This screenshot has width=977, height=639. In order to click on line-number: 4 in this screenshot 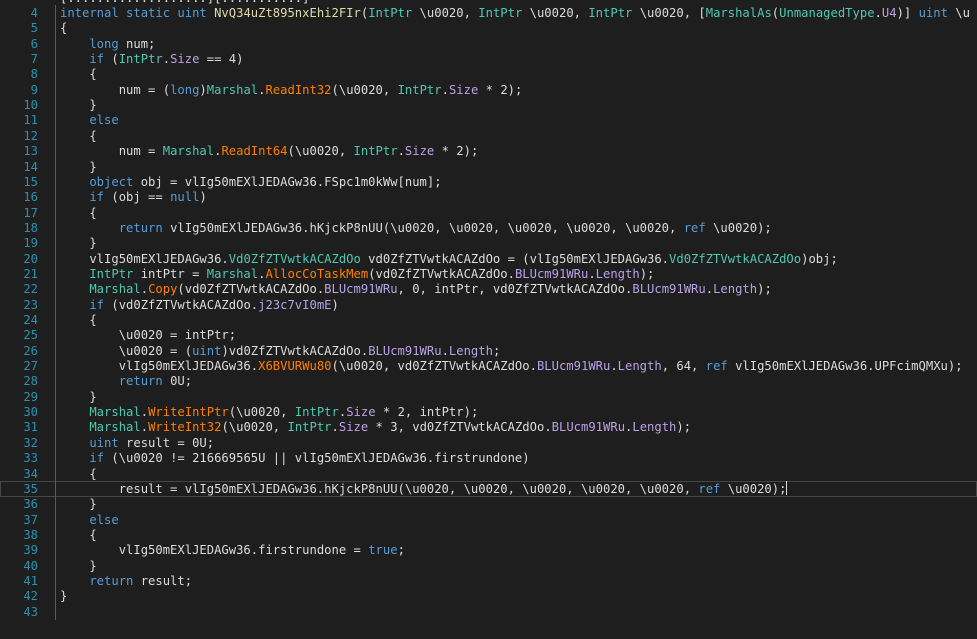, I will do `click(34, 13)`.